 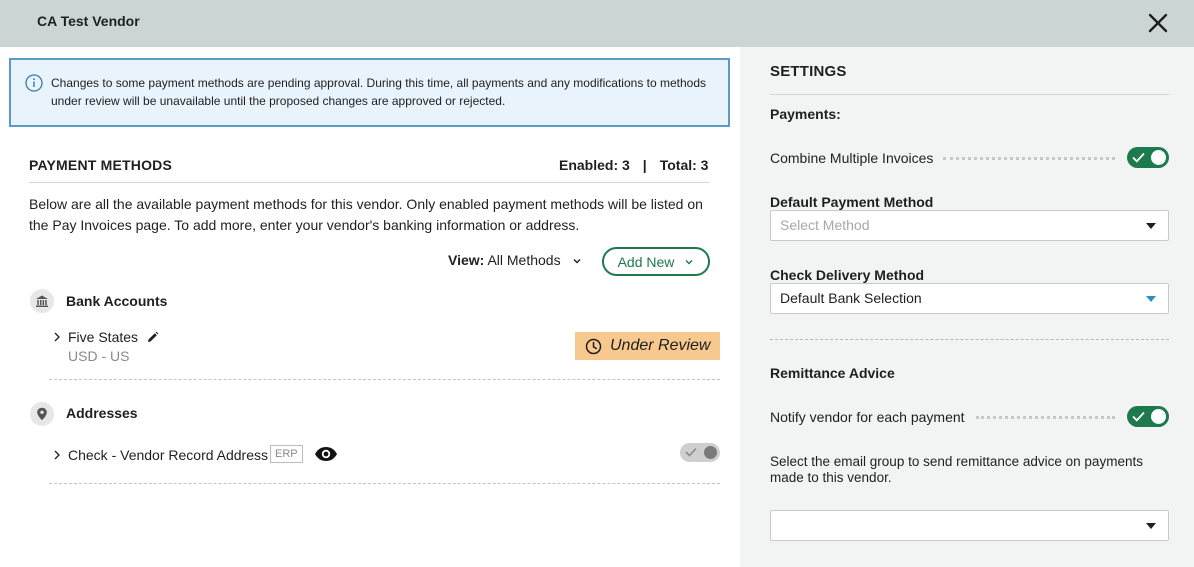 I want to click on combine-invoices-label: Combine Multiple Invoices, so click(x=852, y=158).